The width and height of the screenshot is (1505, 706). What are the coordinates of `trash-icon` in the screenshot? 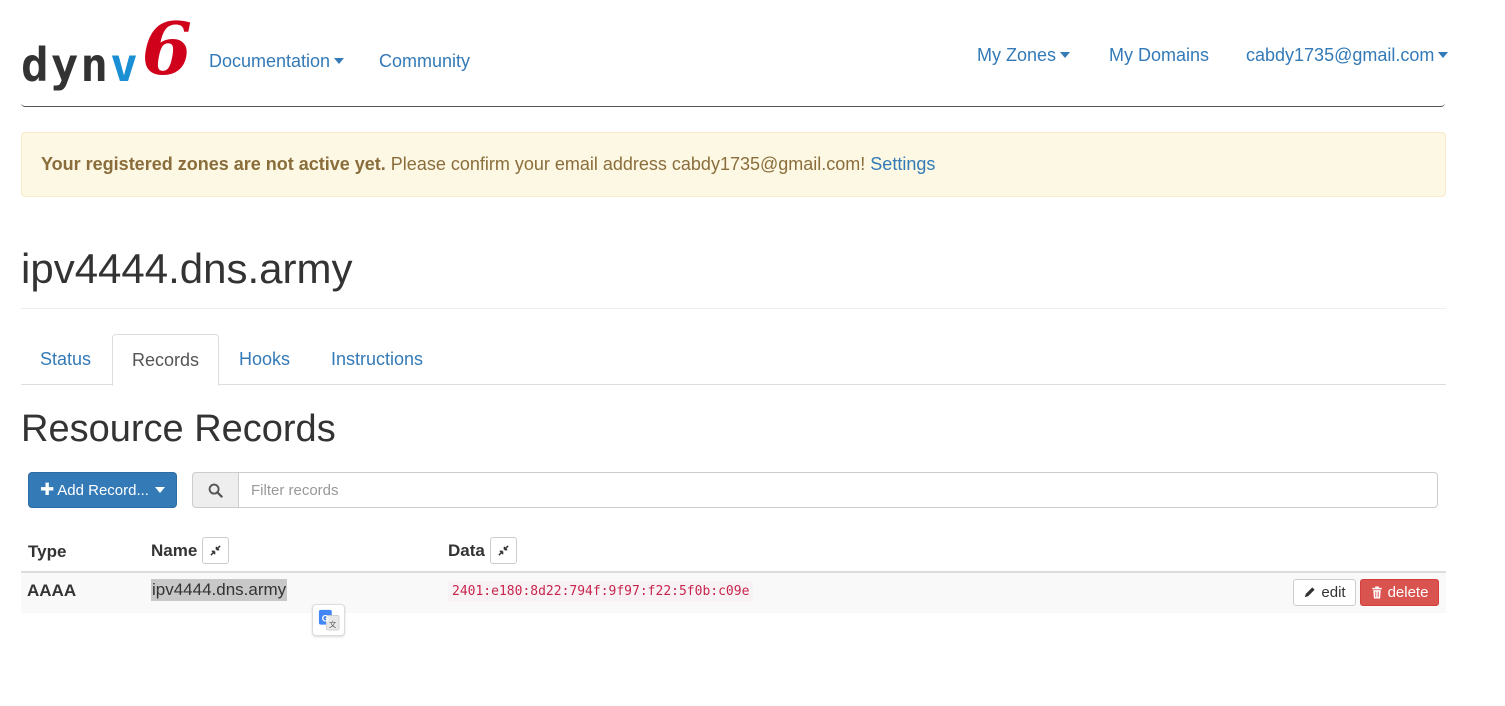 It's located at (1376, 592).